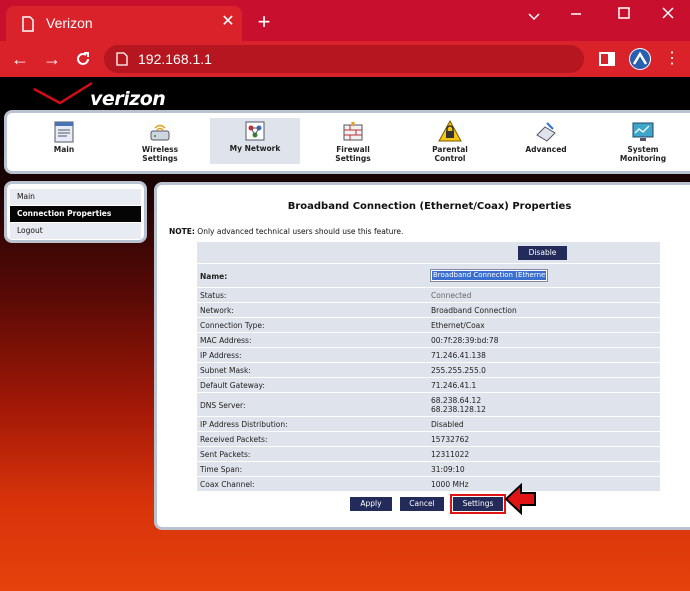  What do you see at coordinates (520, 499) in the screenshot?
I see `highlight-arrow-icon` at bounding box center [520, 499].